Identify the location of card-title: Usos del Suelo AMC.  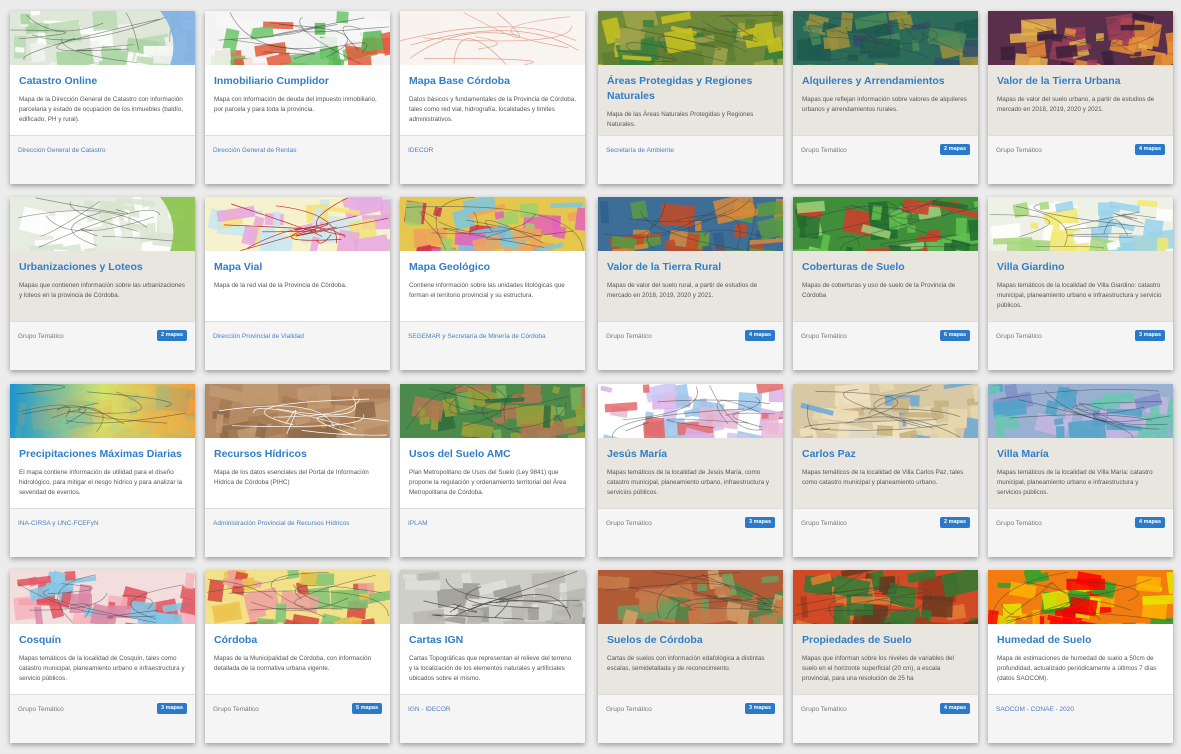
(492, 450).